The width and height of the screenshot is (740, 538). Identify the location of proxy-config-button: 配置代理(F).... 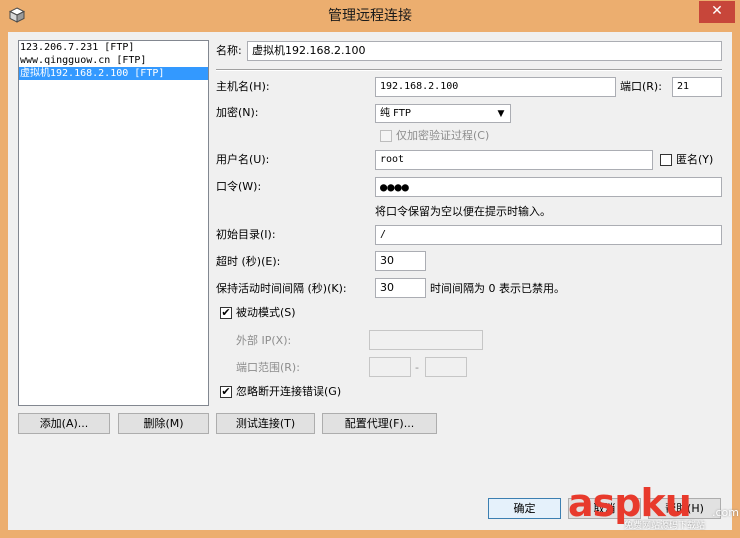
(379, 423).